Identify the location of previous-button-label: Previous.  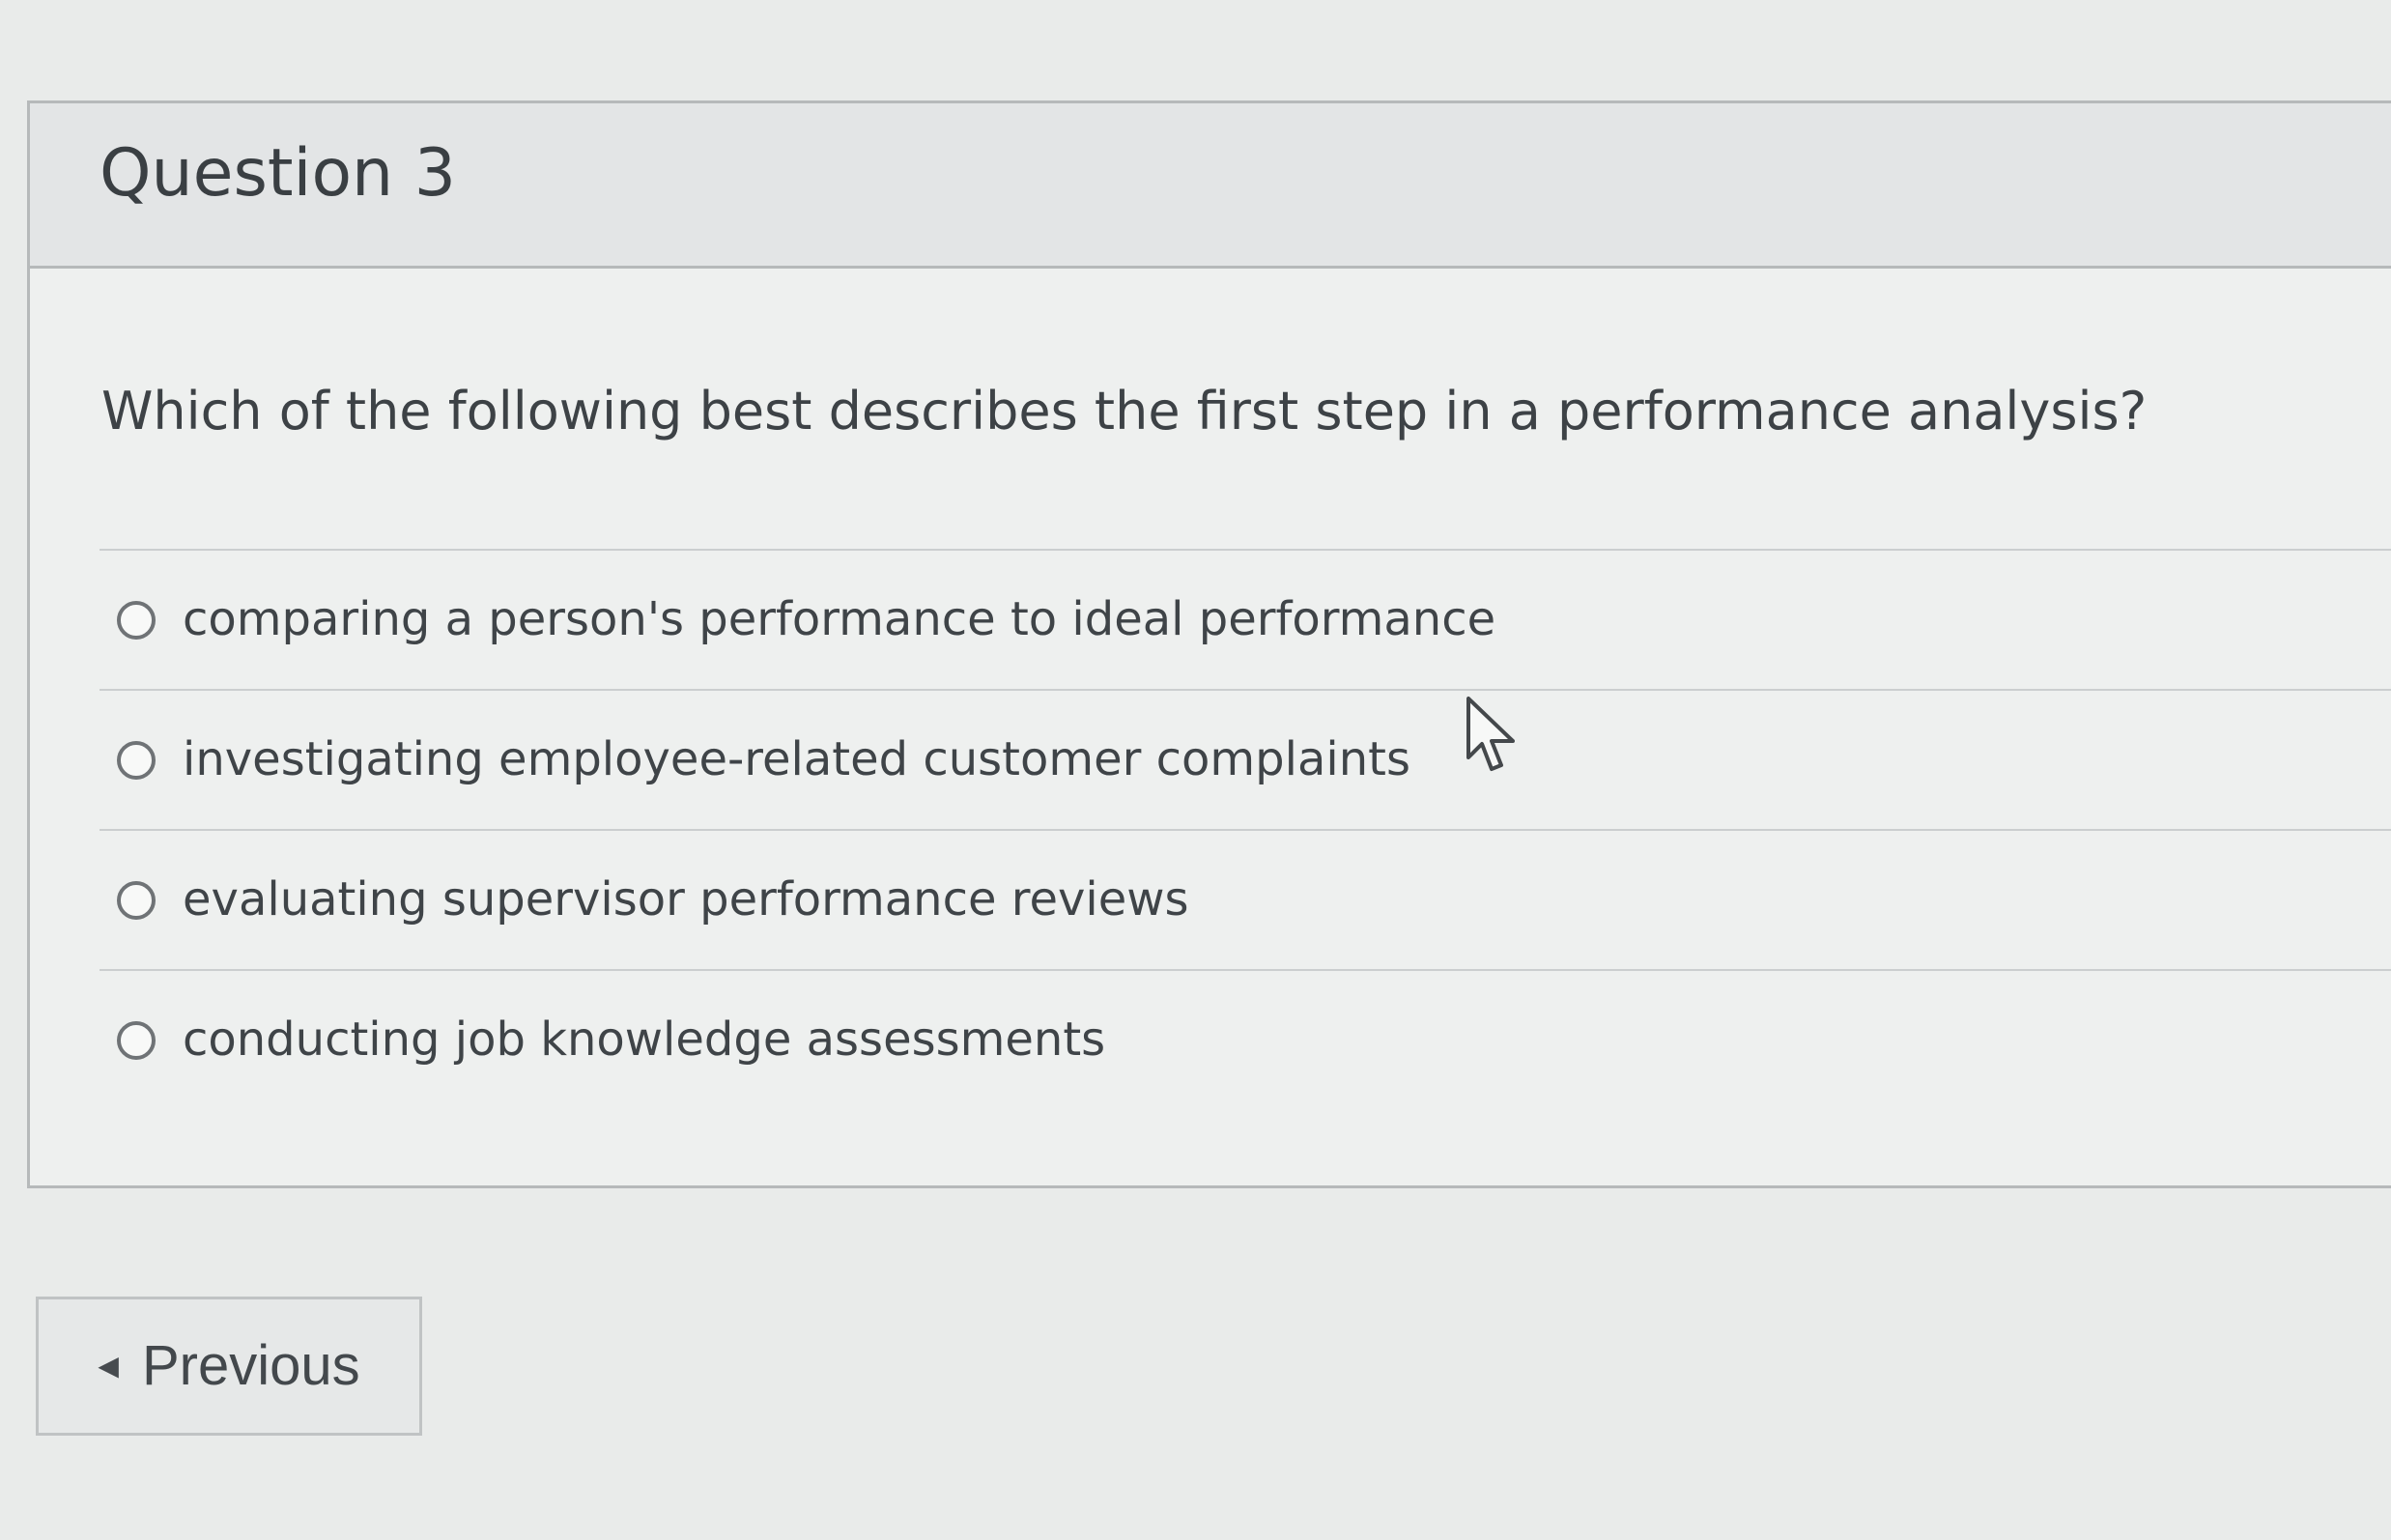
(251, 1365).